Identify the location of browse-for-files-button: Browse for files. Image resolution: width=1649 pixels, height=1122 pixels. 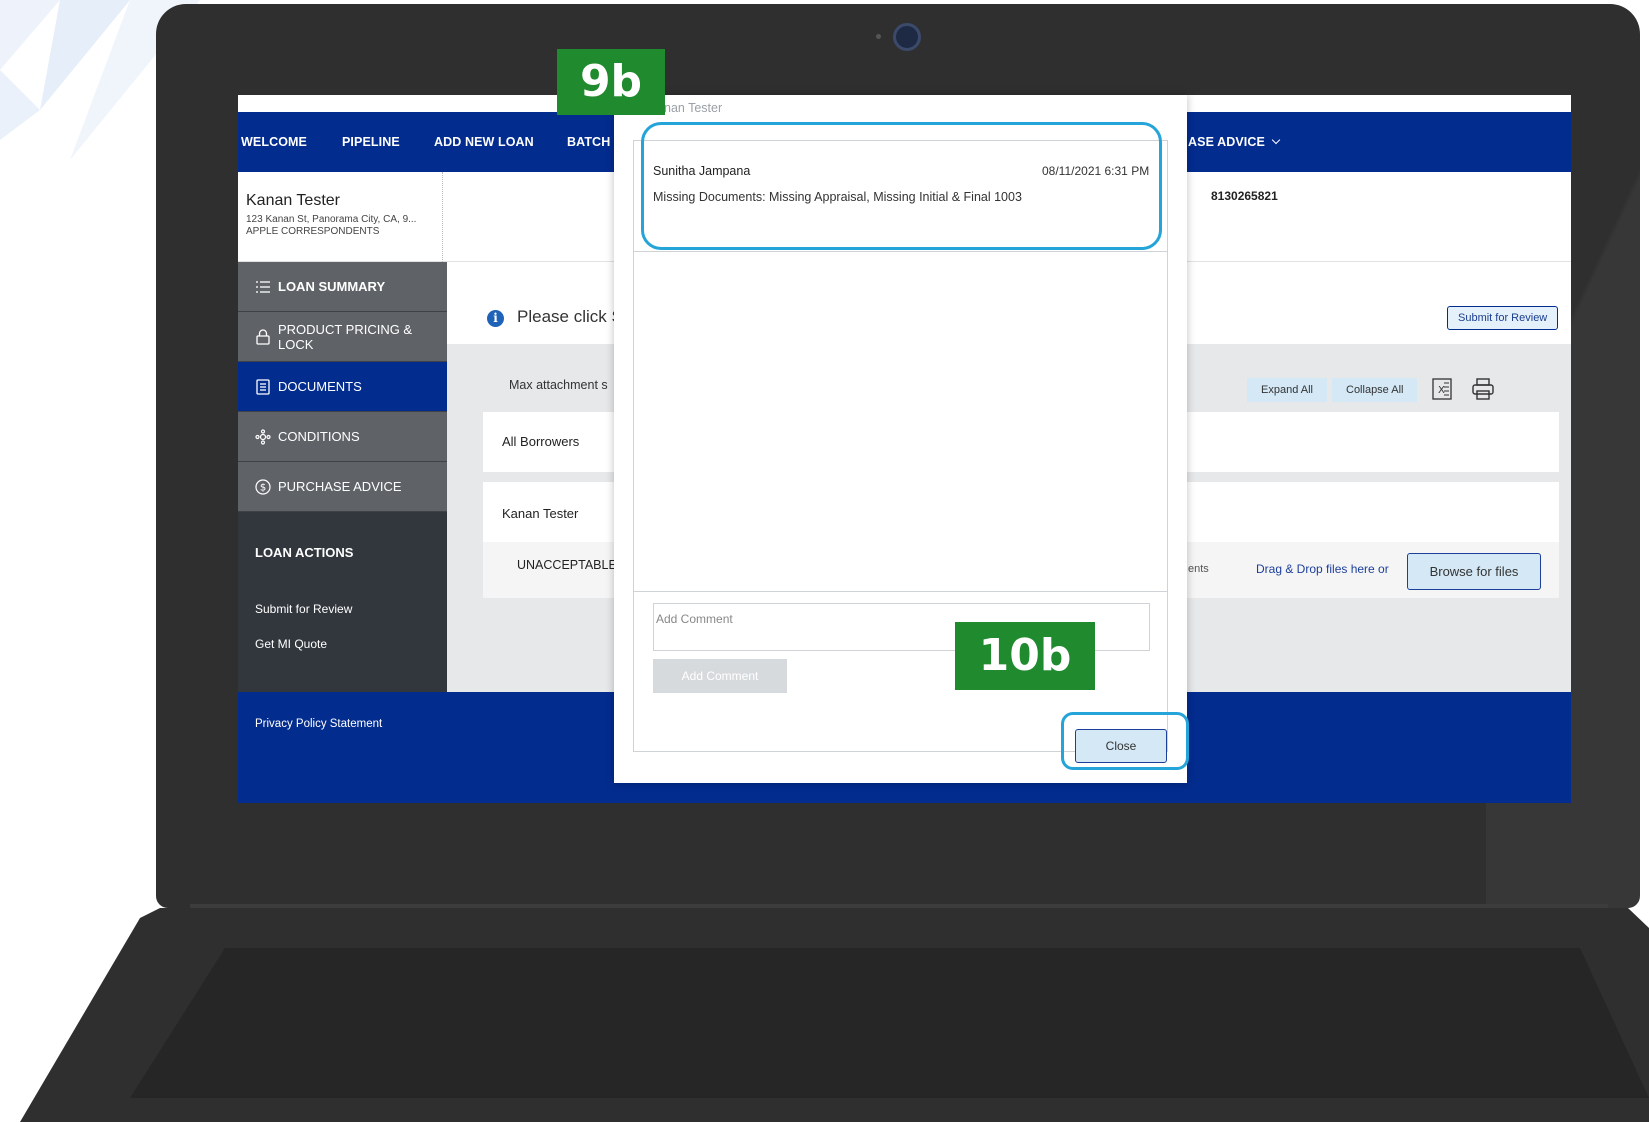
(1474, 571).